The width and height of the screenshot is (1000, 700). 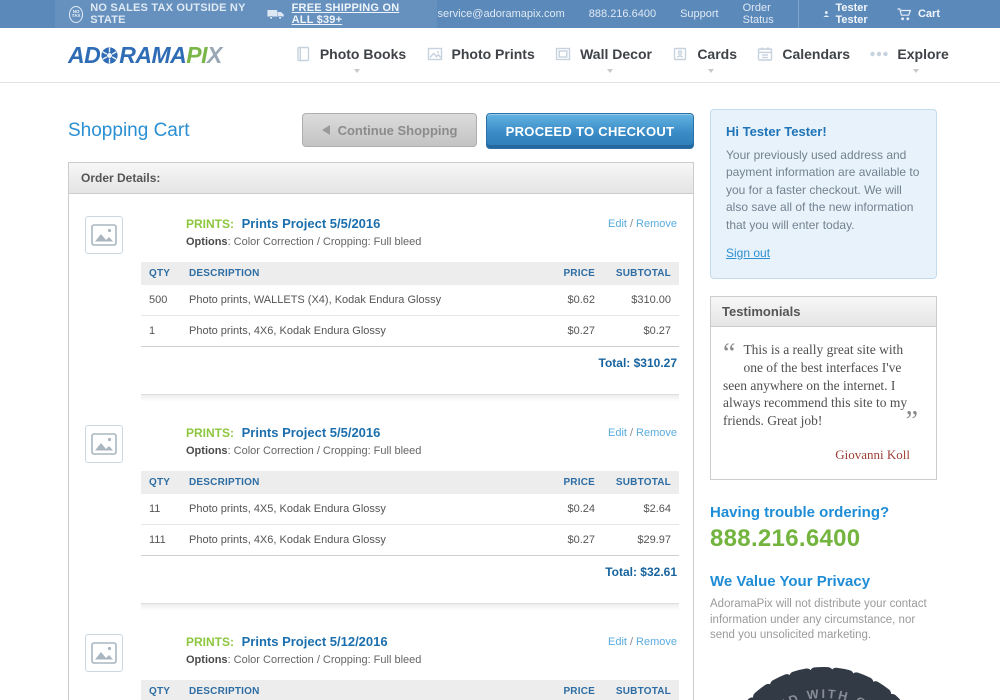 I want to click on account-user-name: Tester Tester, so click(x=851, y=14).